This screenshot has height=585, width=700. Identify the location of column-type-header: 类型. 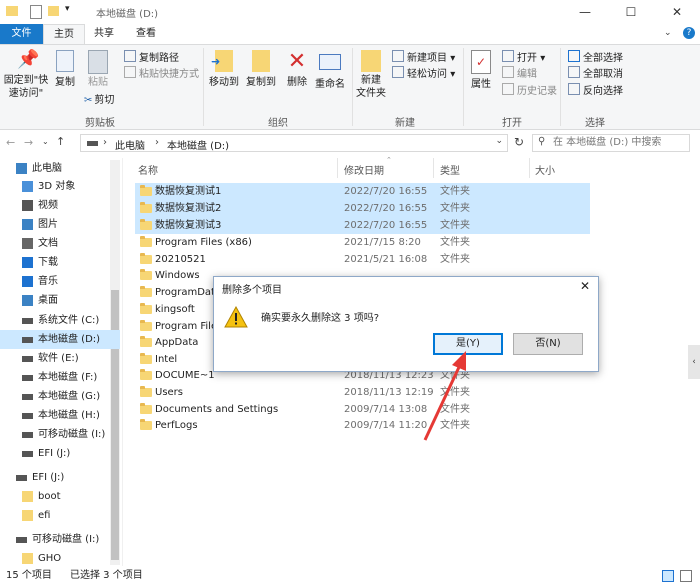
(450, 169).